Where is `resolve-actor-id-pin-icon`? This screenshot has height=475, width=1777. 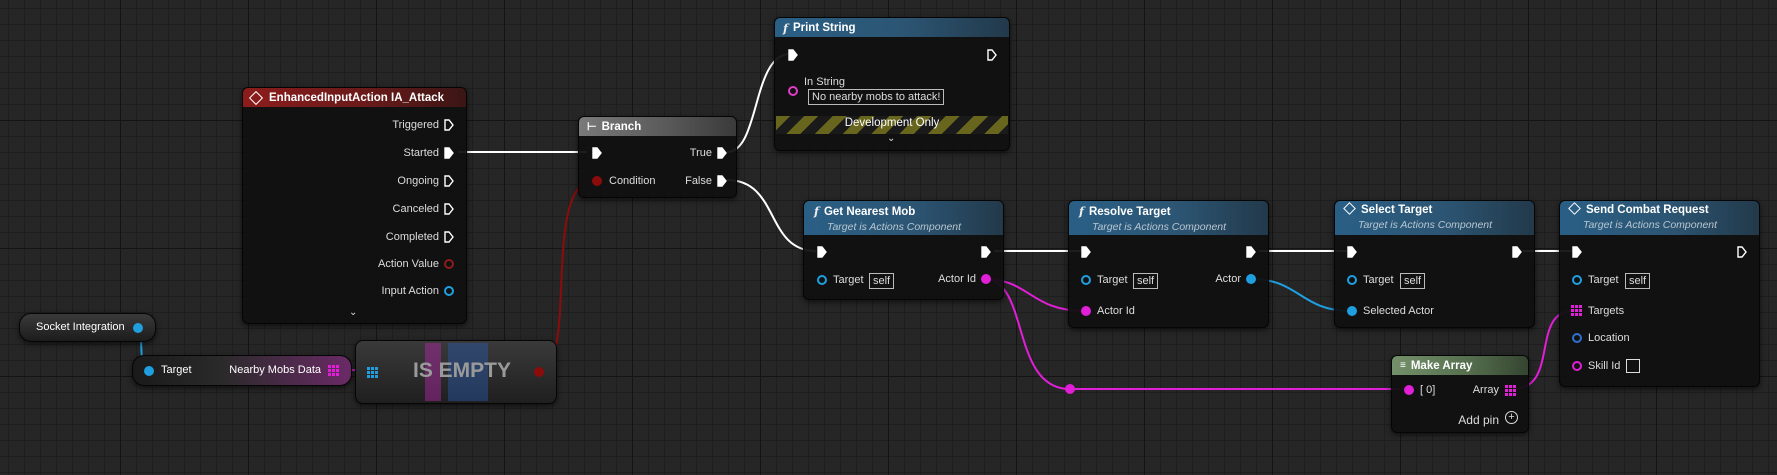
resolve-actor-id-pin-icon is located at coordinates (1086, 311).